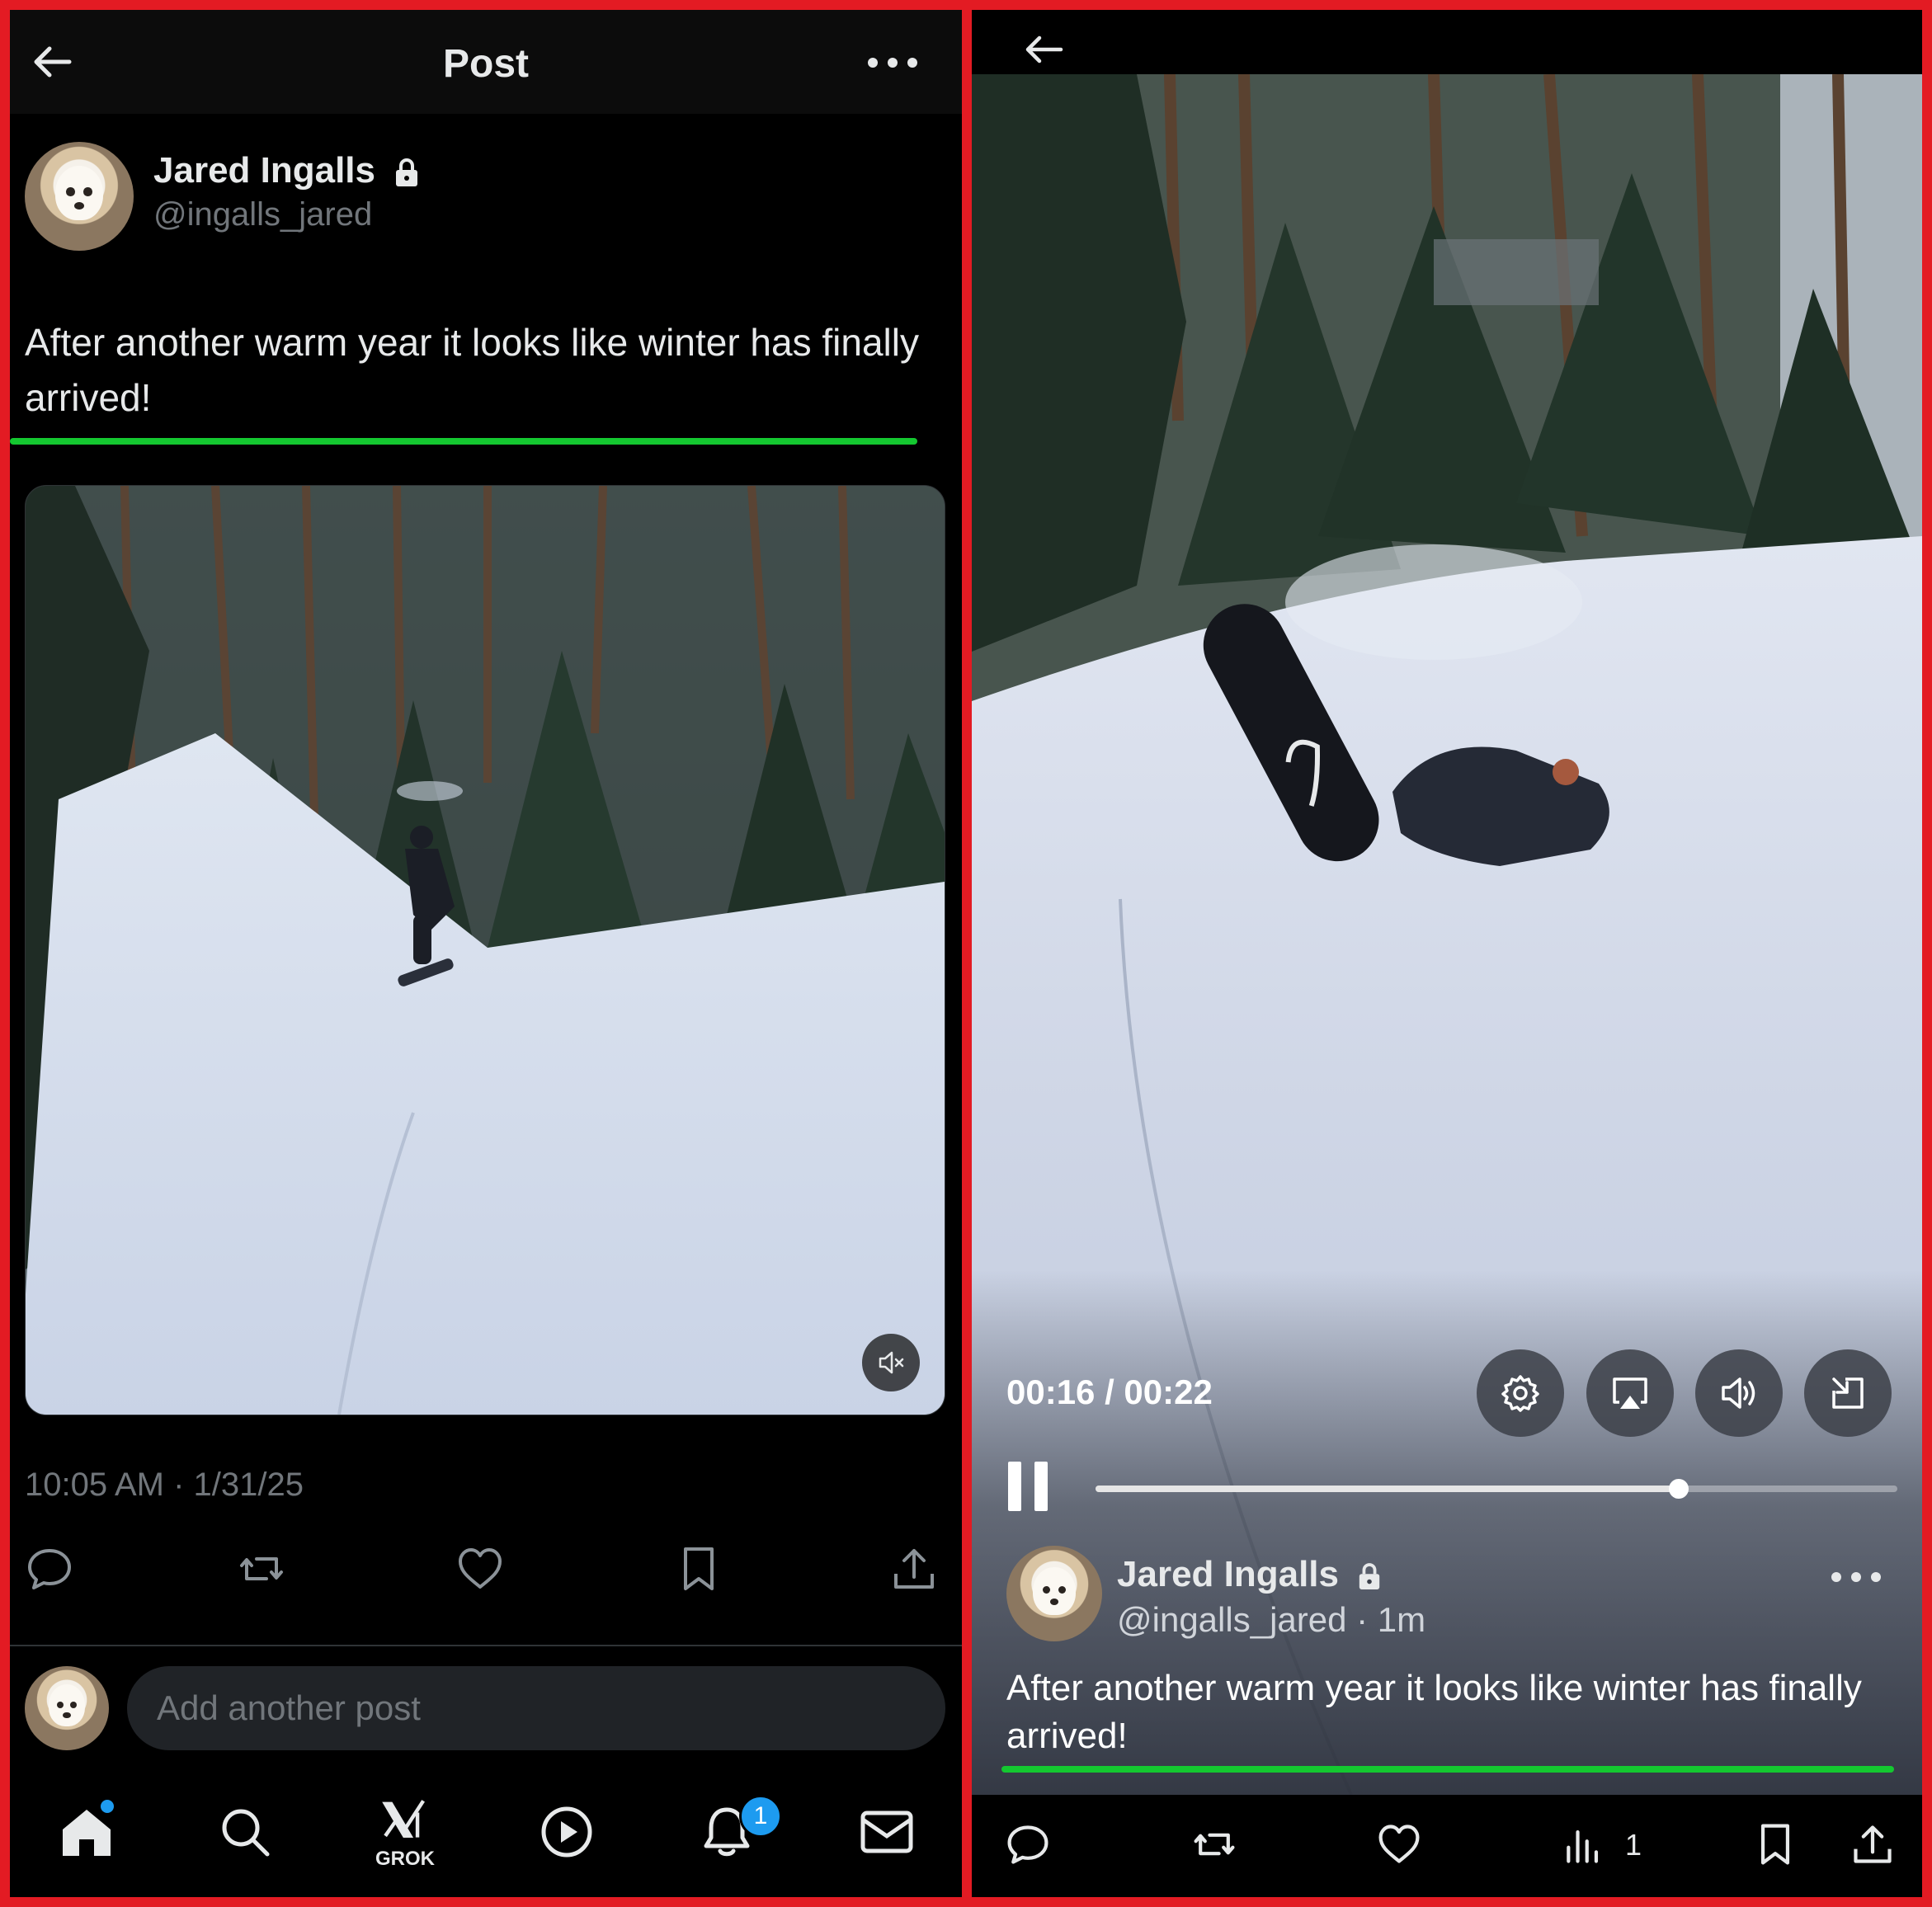  I want to click on arrow-left-icon, so click(1044, 50).